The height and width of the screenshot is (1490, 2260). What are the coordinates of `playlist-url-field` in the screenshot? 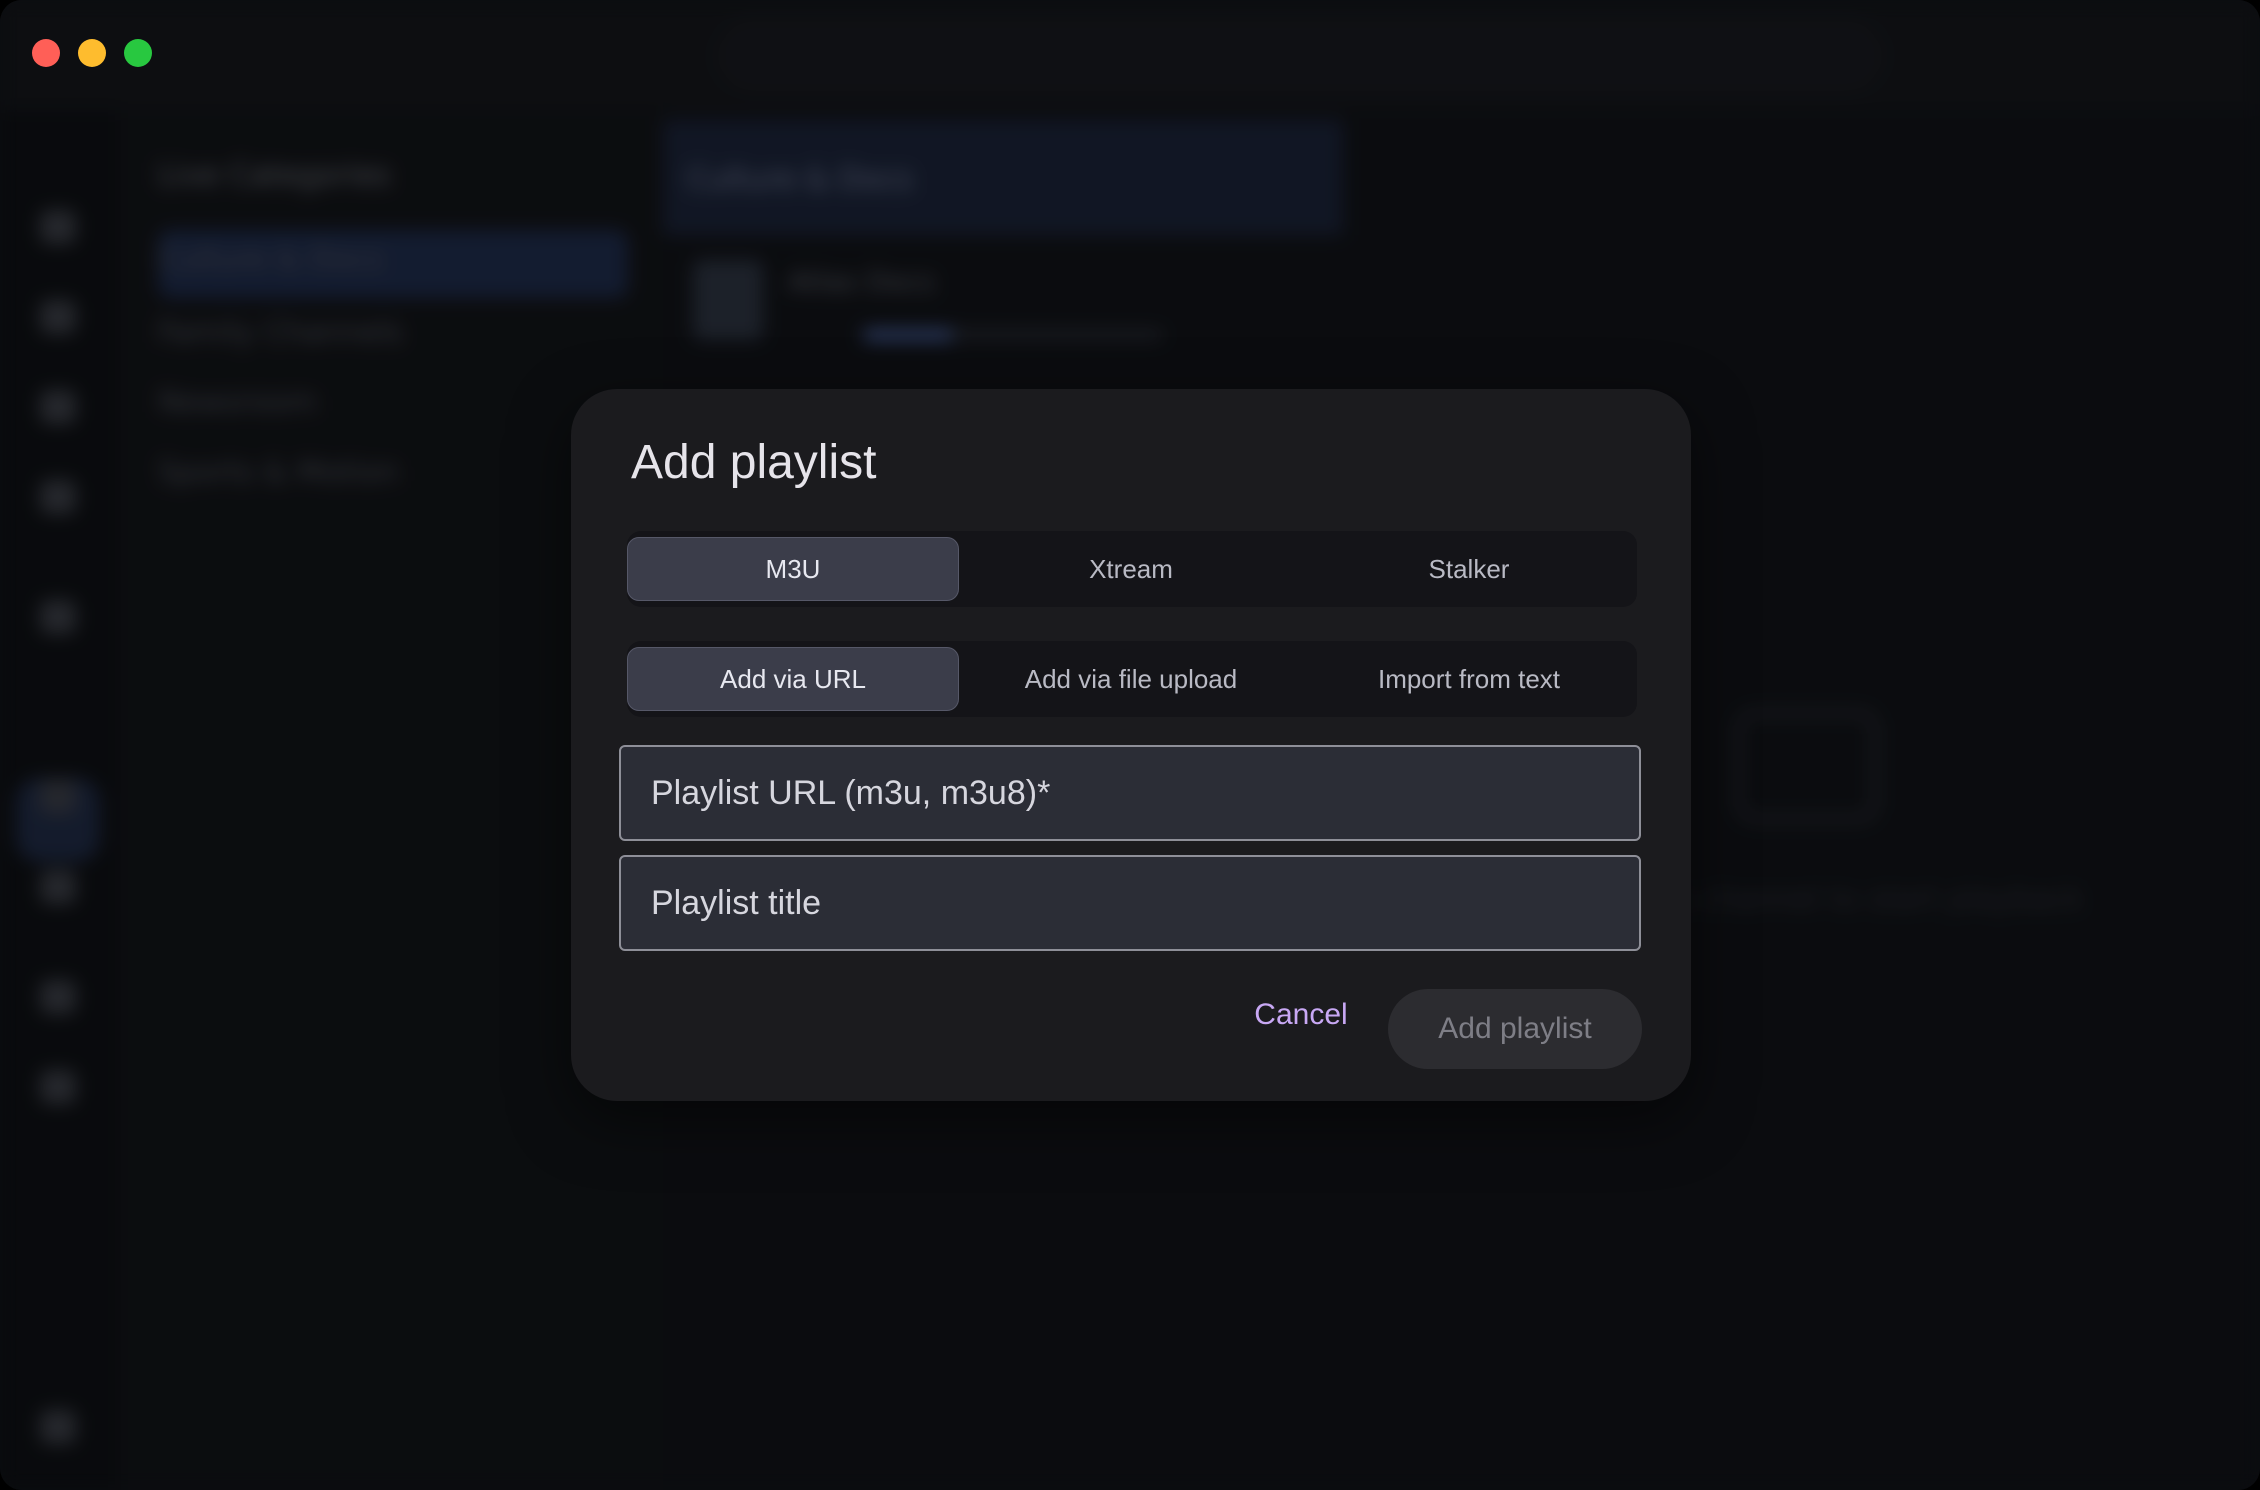 It's located at (1130, 793).